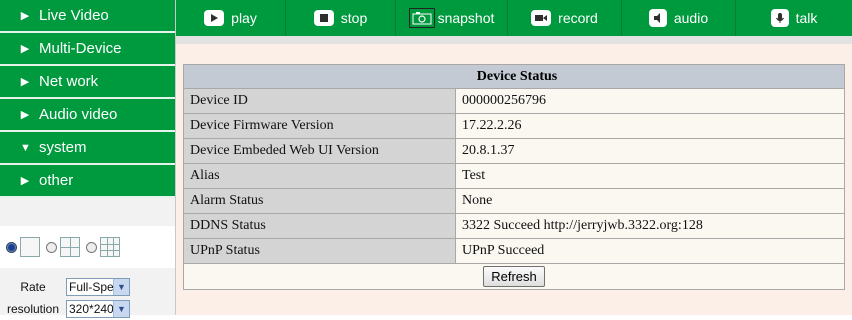 The height and width of the screenshot is (320, 852). I want to click on talk-label: talk, so click(806, 18).